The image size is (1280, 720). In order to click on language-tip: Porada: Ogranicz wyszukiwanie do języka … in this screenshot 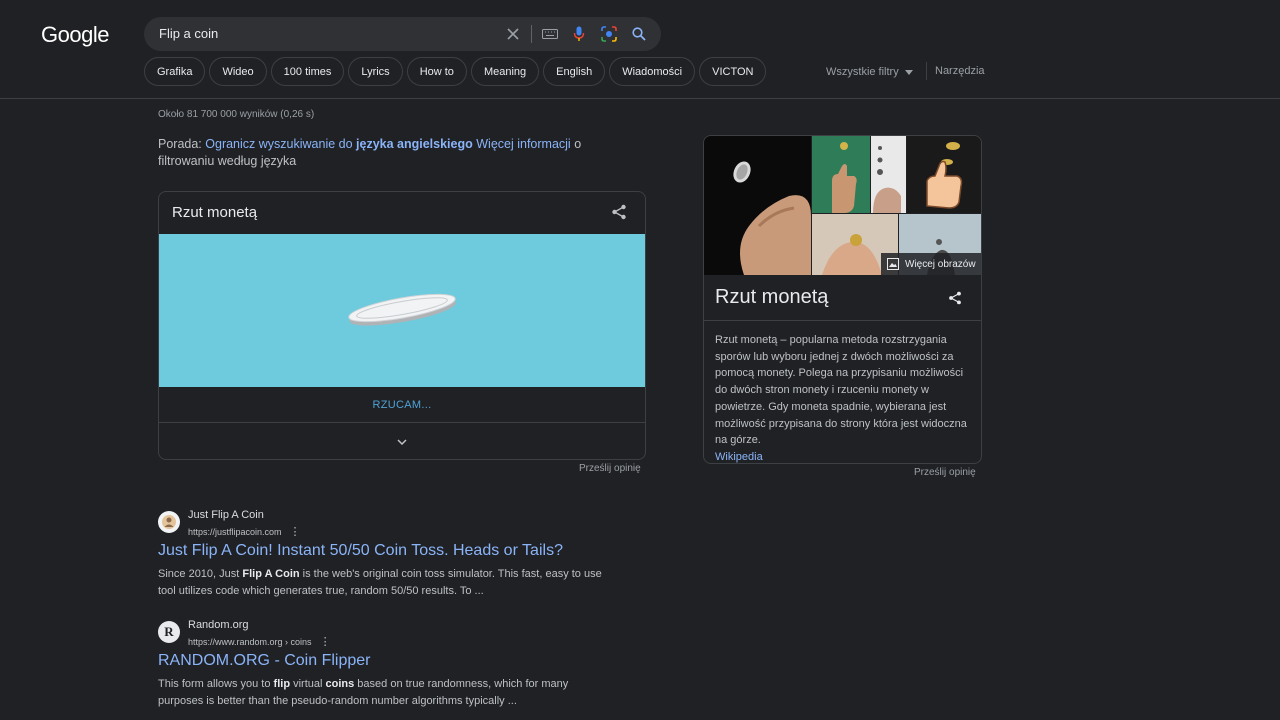, I will do `click(398, 153)`.